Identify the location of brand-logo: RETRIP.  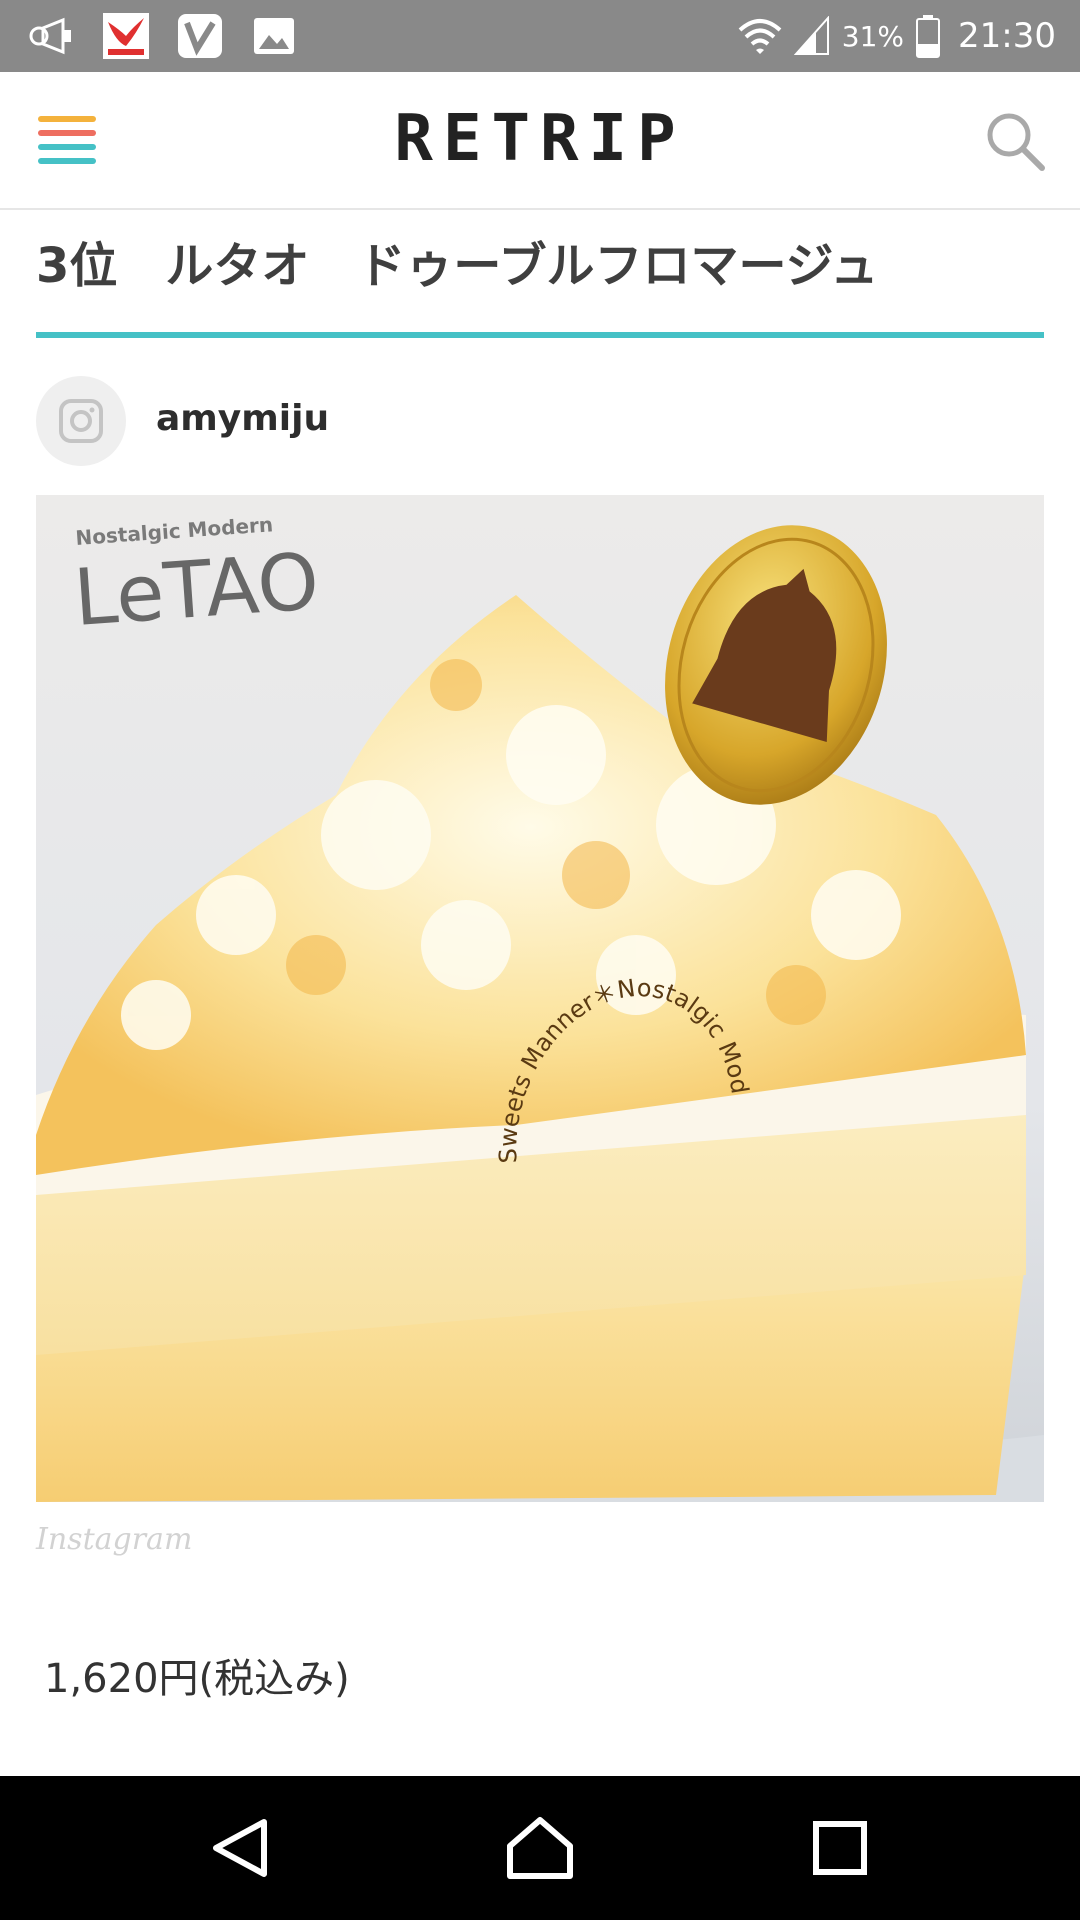
(540, 139).